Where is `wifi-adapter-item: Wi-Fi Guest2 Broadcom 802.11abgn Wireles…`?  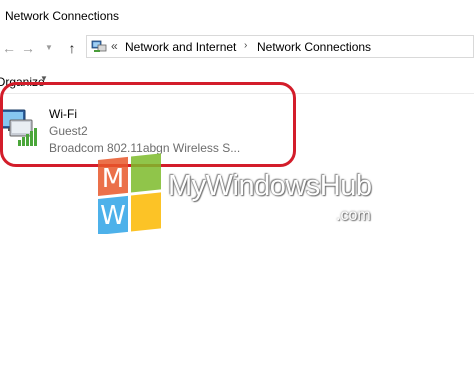 wifi-adapter-item: Wi-Fi Guest2 Broadcom 802.11abgn Wireles… is located at coordinates (145, 132).